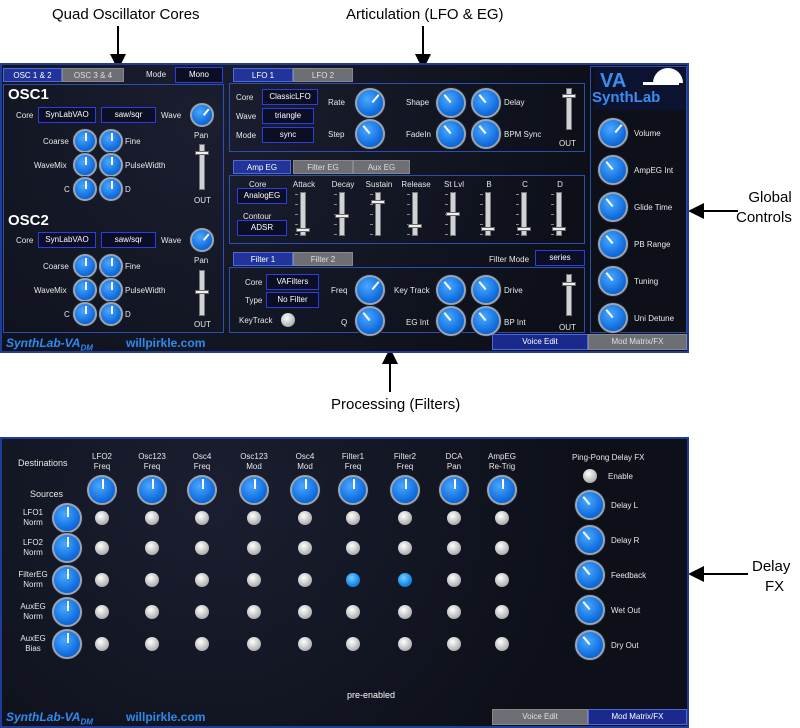 The height and width of the screenshot is (728, 800). Describe the element at coordinates (111, 141) in the screenshot. I see `osc1-fine-knob` at that location.